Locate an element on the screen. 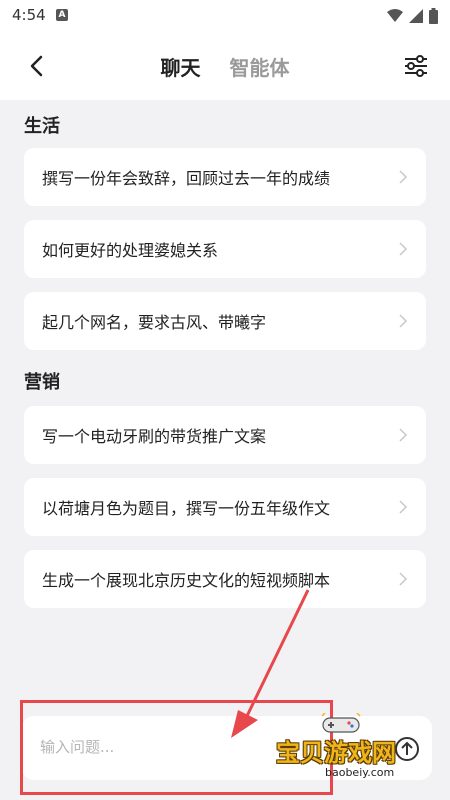 The height and width of the screenshot is (800, 450). tab-chat: 聊天 is located at coordinates (180, 66).